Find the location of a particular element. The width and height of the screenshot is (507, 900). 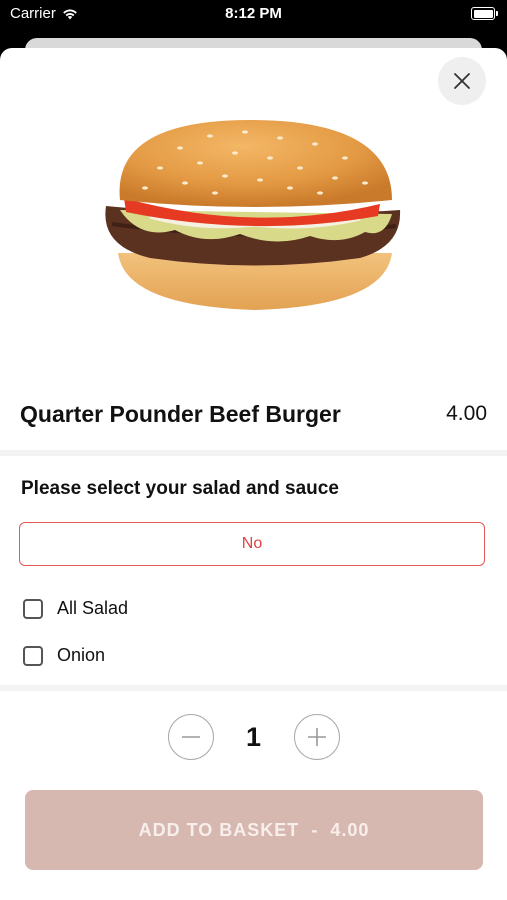

burger-image is located at coordinates (253, 215).